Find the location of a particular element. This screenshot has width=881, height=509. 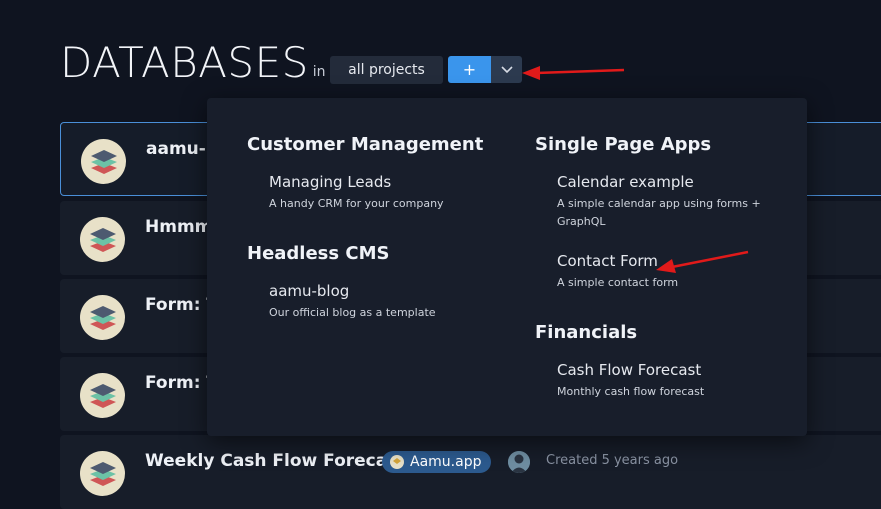

in-label: in is located at coordinates (319, 72).